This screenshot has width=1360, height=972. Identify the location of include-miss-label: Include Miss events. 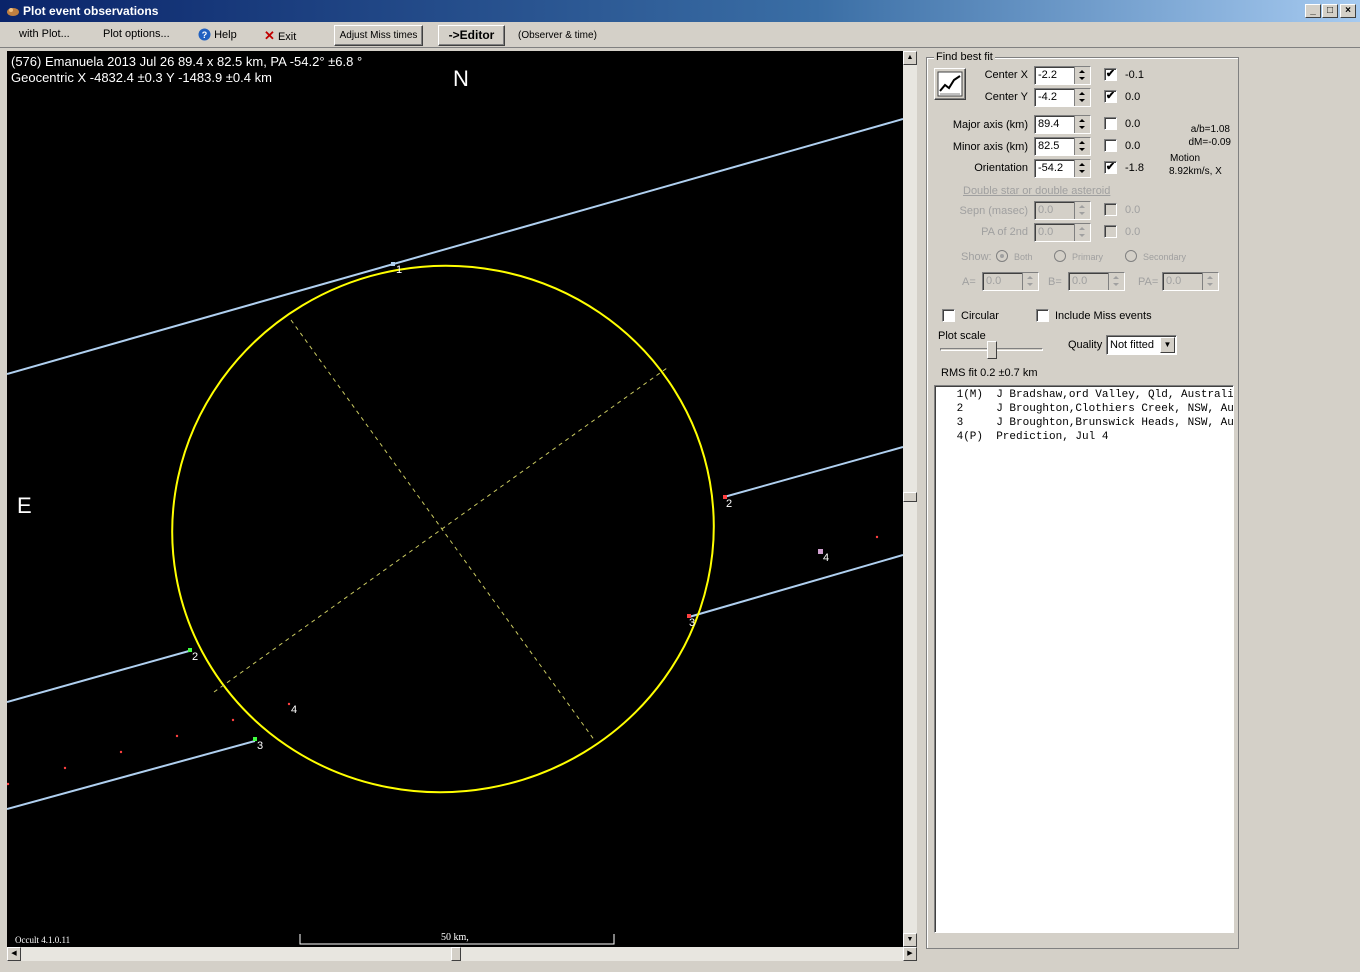
(1103, 316).